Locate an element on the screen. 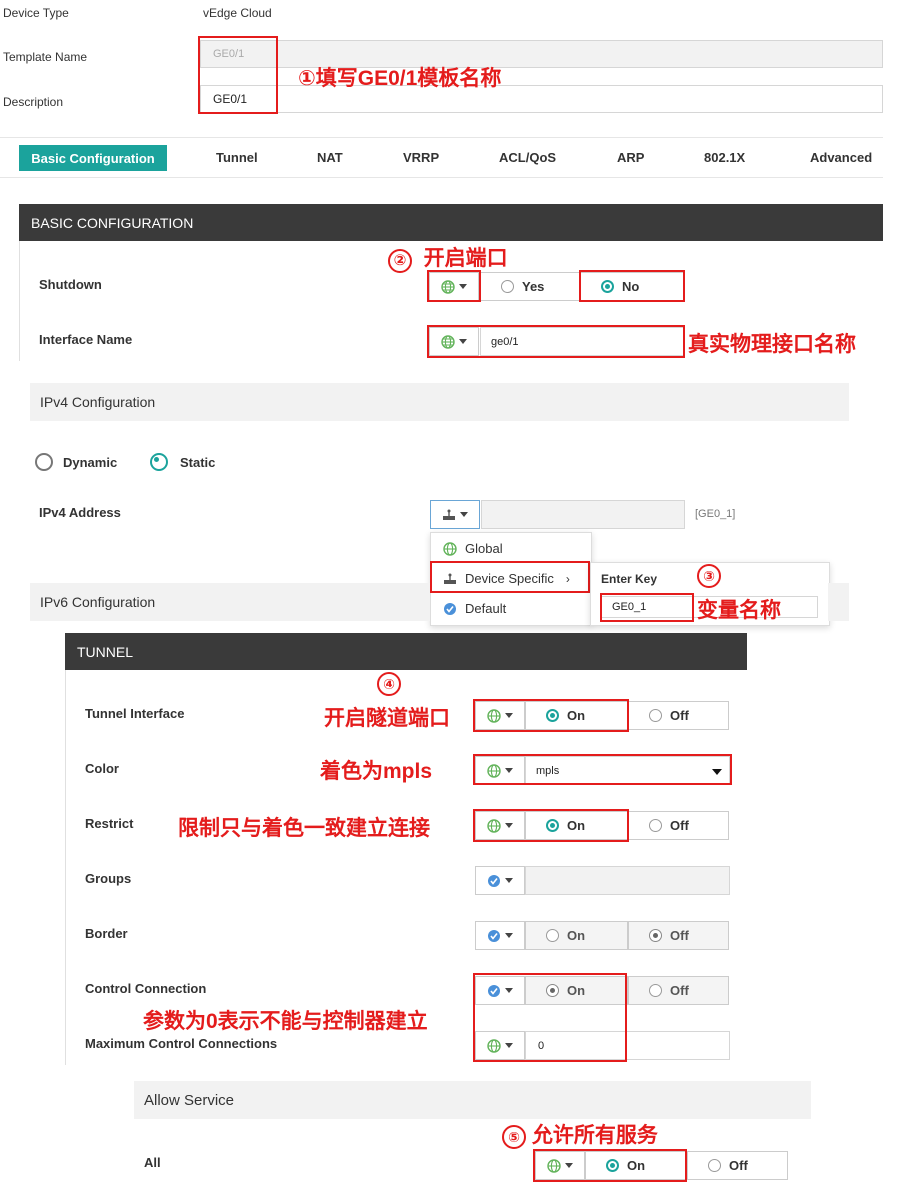 The width and height of the screenshot is (900, 1197). ipv4-dynamic-option: Dynamic is located at coordinates (76, 462).